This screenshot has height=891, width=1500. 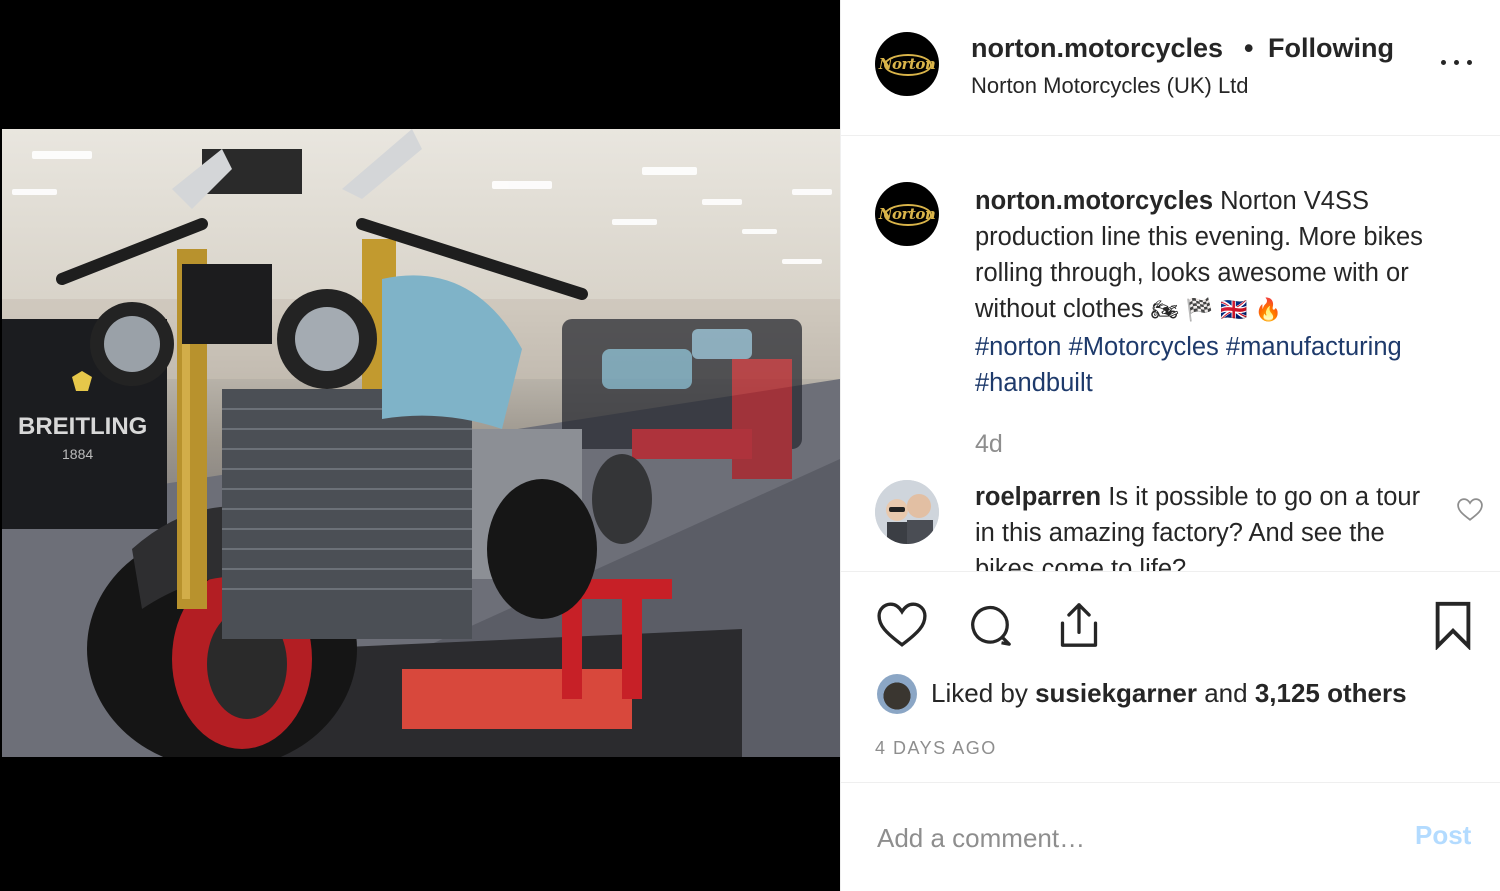 I want to click on commenter-photo, so click(x=907, y=512).